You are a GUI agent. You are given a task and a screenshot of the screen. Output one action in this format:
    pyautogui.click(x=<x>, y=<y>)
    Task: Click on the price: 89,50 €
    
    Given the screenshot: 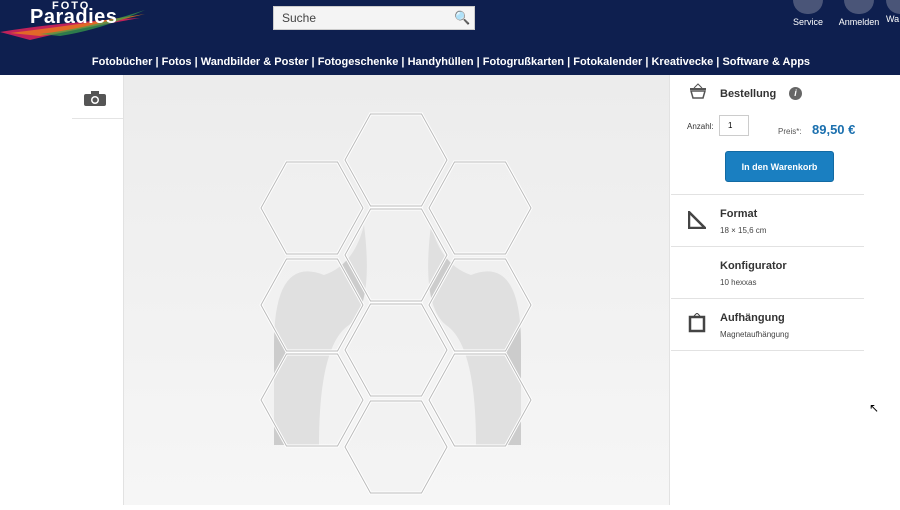 What is the action you would take?
    pyautogui.click(x=834, y=129)
    